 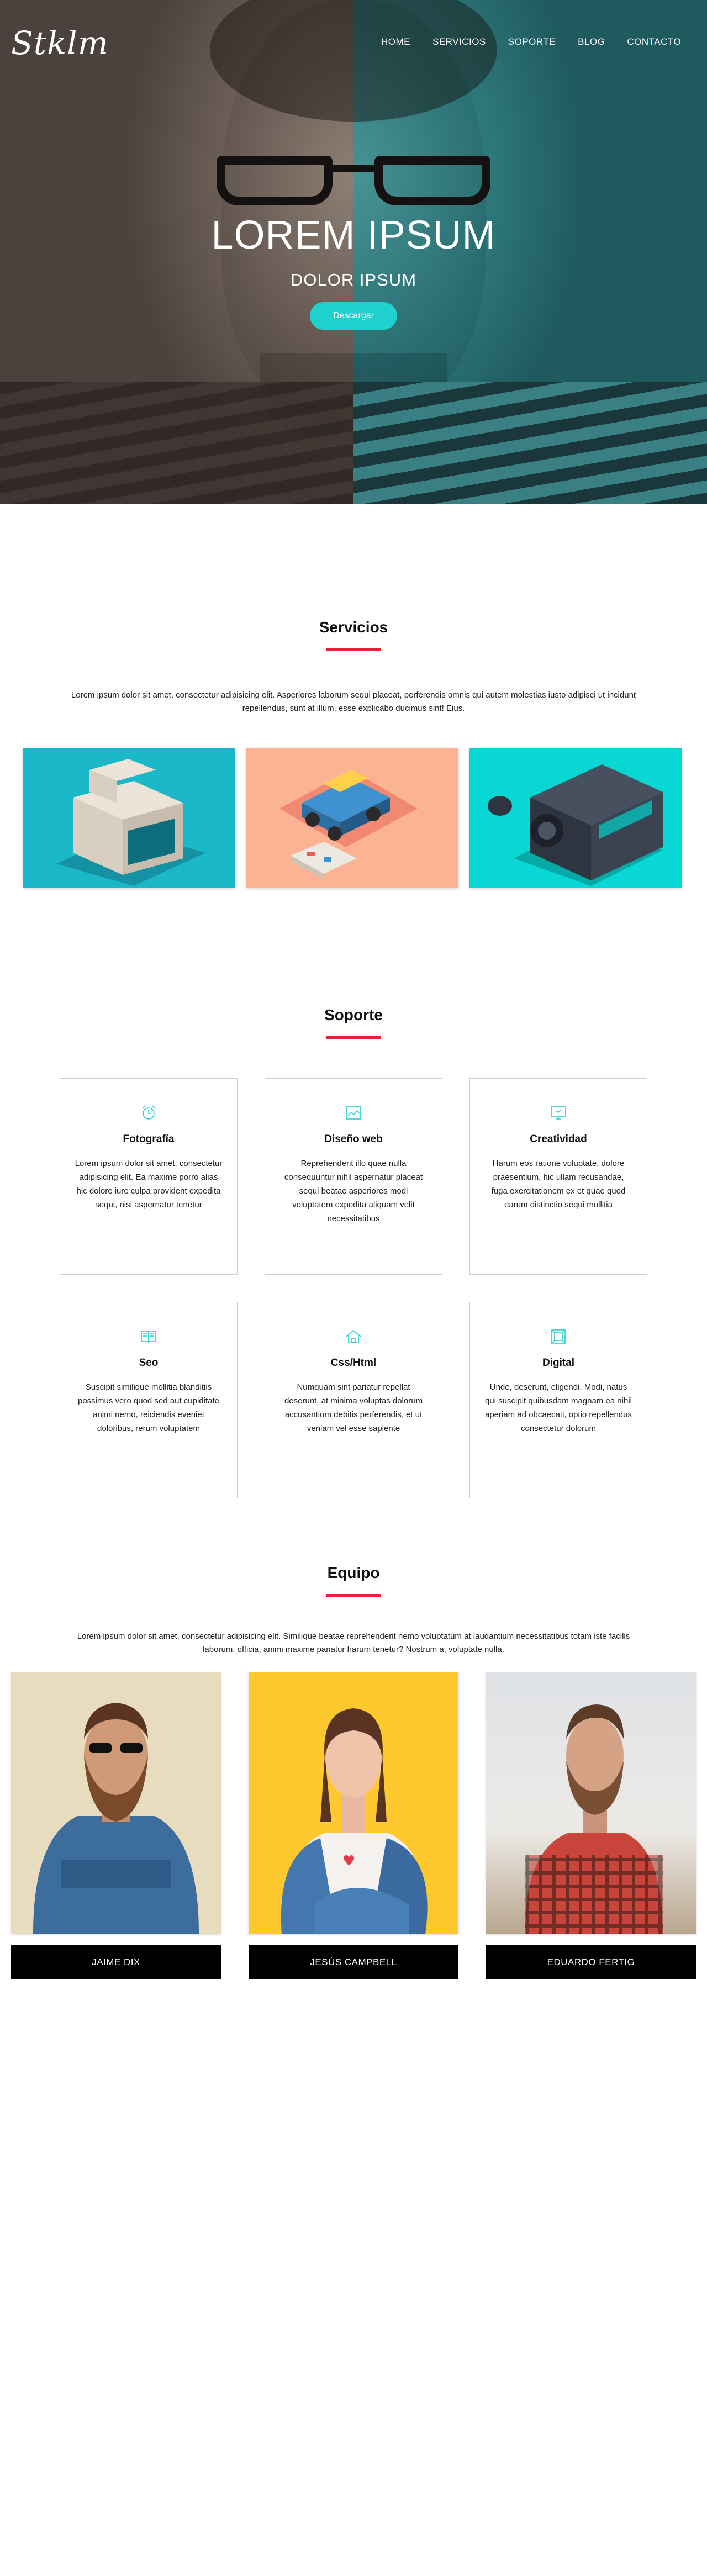 I want to click on book-icon, so click(x=148, y=1337).